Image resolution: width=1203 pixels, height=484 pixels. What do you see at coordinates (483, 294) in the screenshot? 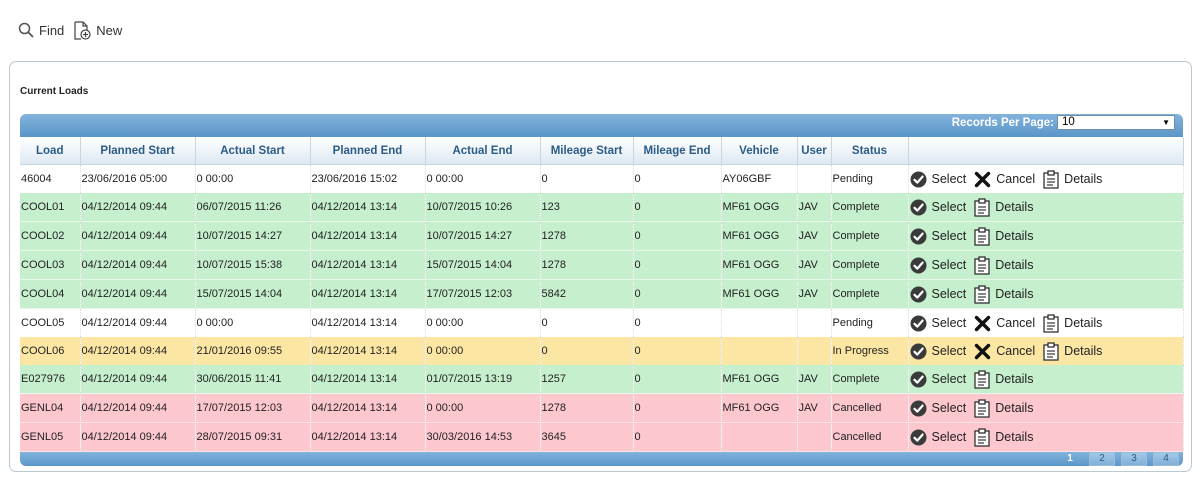
I see `cell-actual-end: 17/07/2015 12:03` at bounding box center [483, 294].